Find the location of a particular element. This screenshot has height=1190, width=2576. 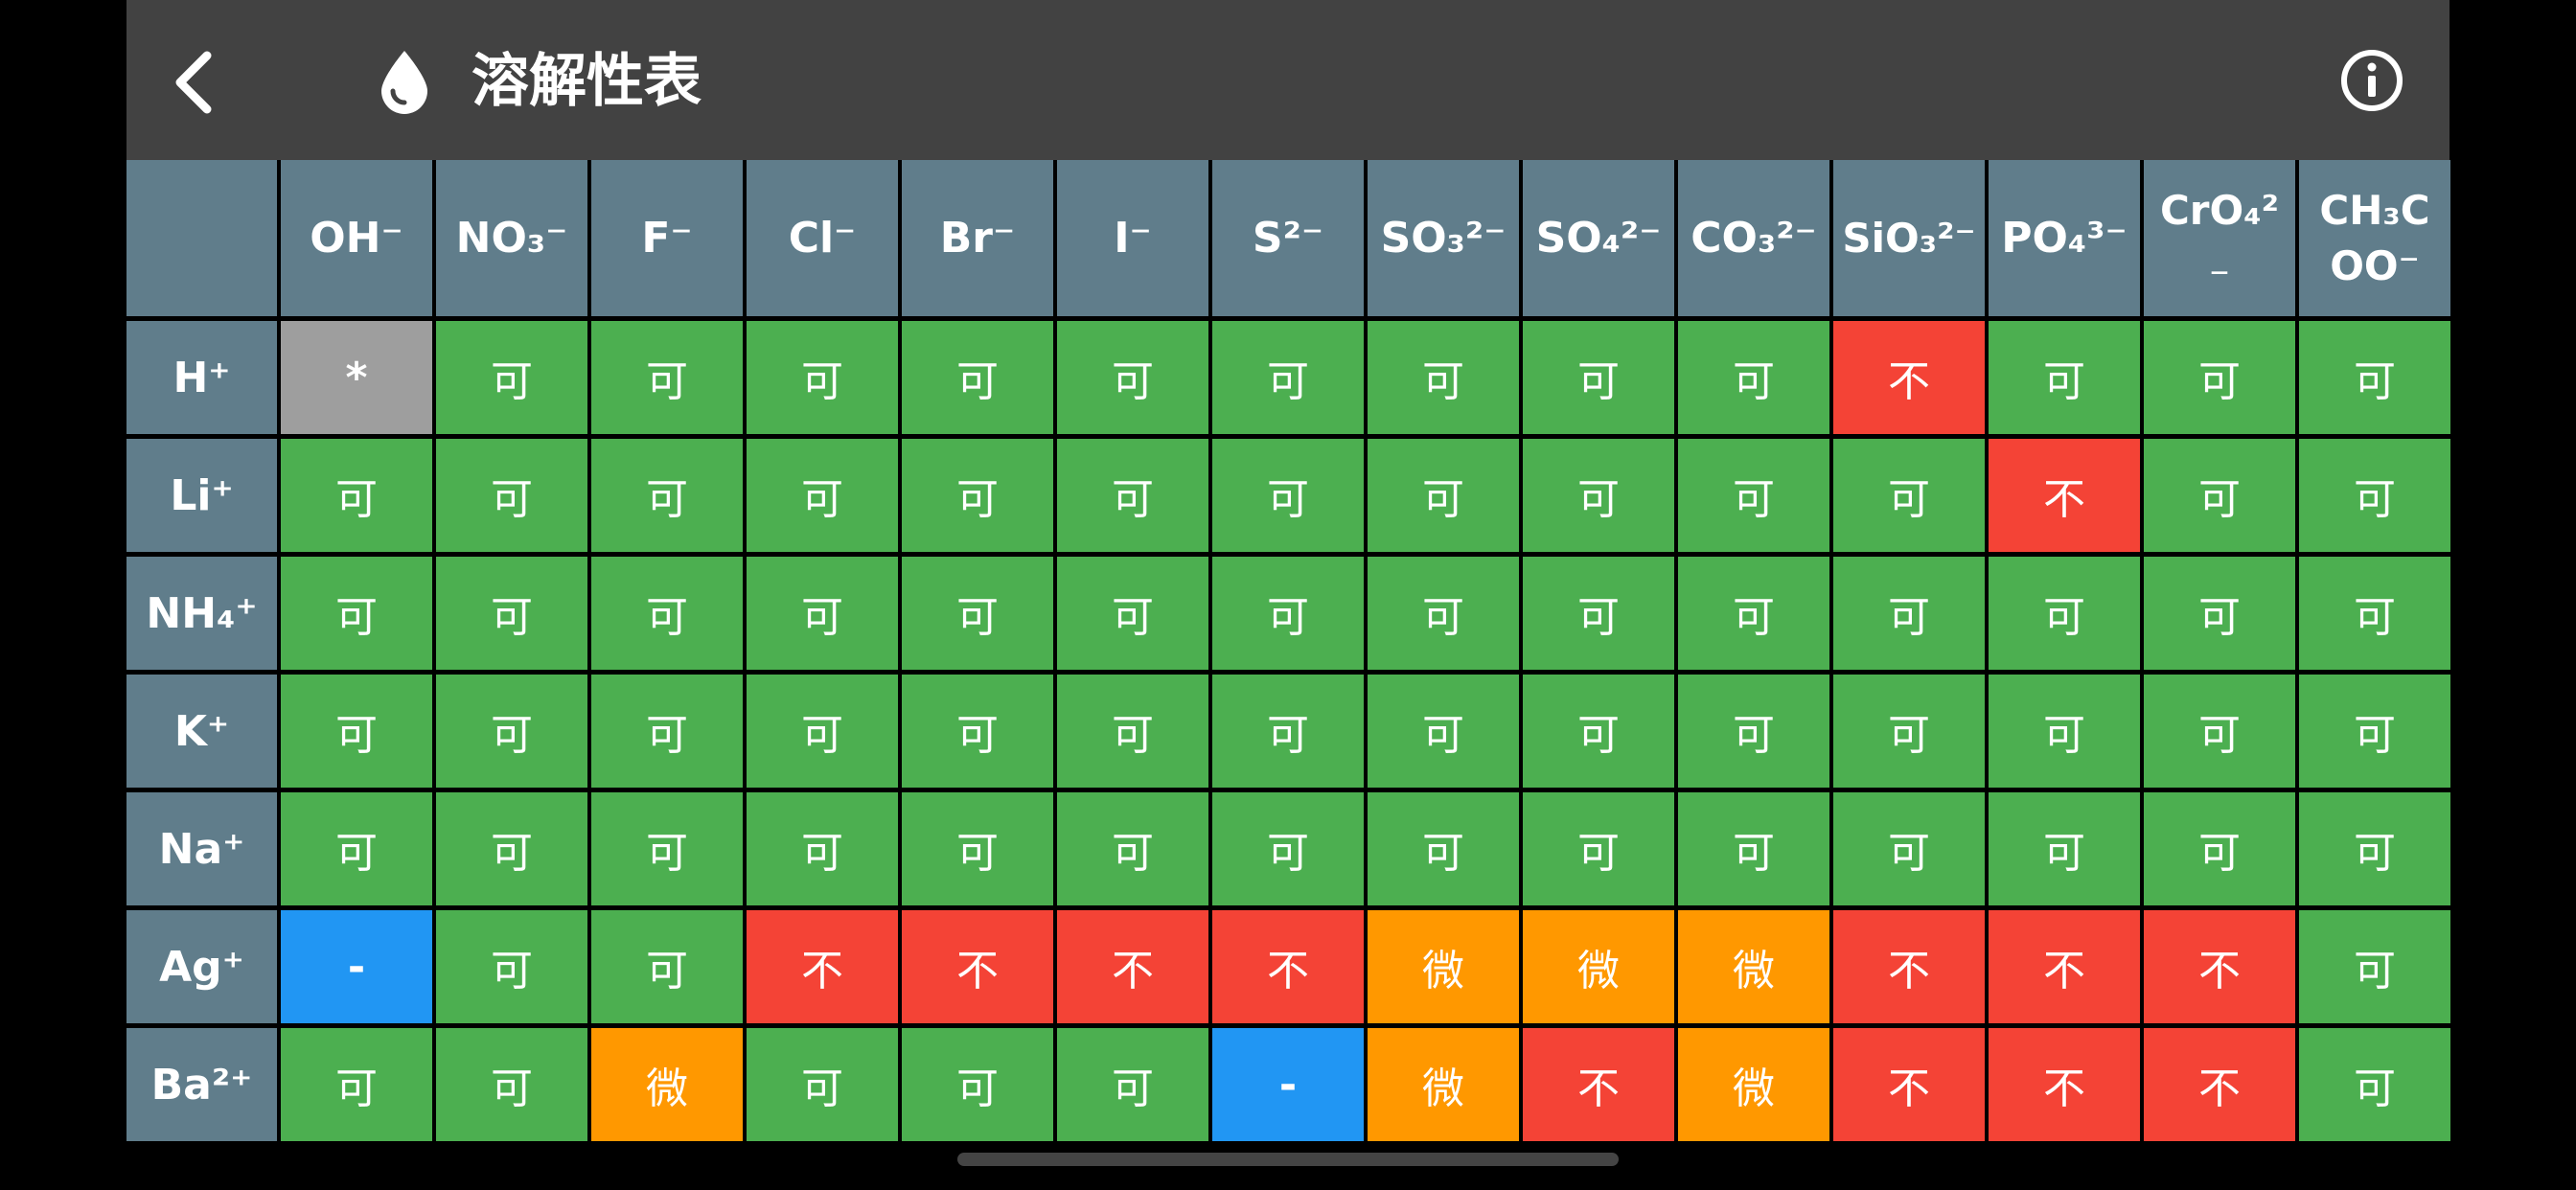

back-button is located at coordinates (195, 83).